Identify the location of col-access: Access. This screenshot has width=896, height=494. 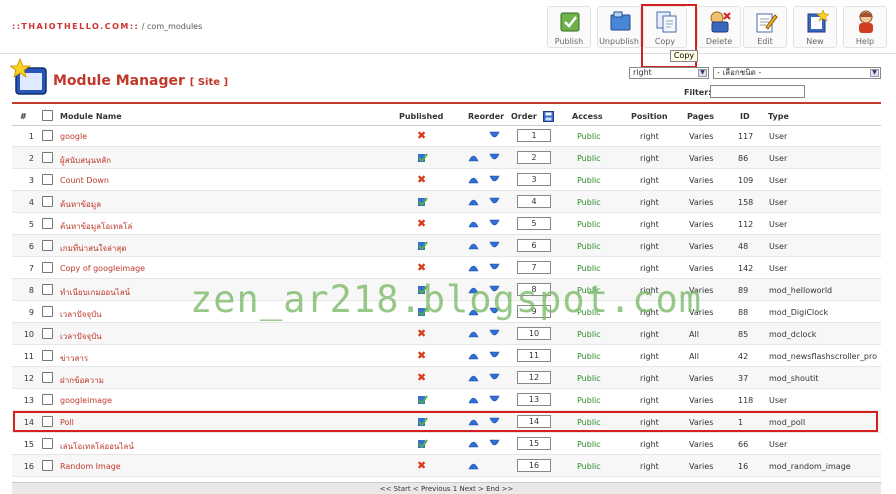
(587, 116).